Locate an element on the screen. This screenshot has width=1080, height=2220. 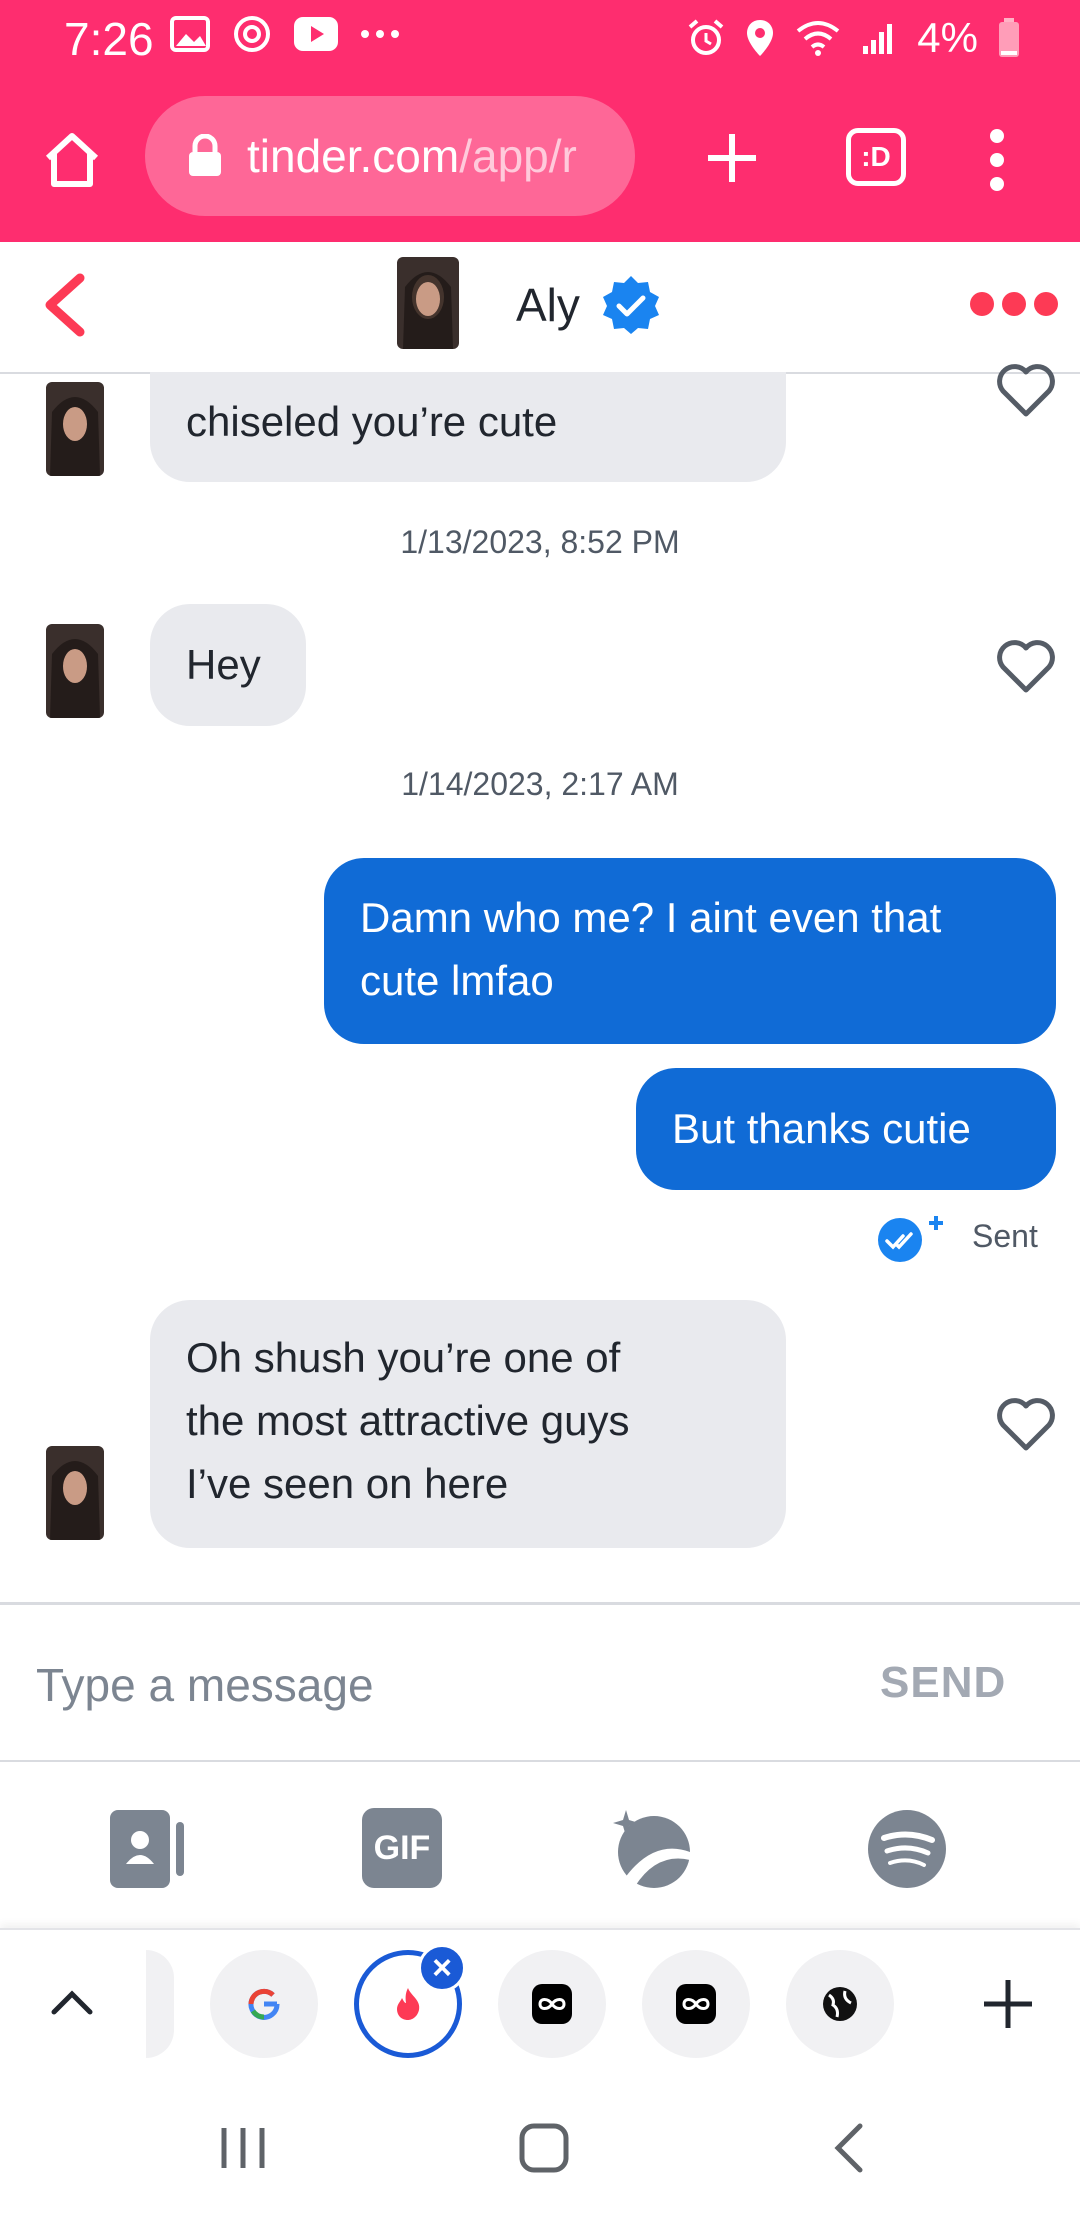
contact-card-icon is located at coordinates (149, 1849).